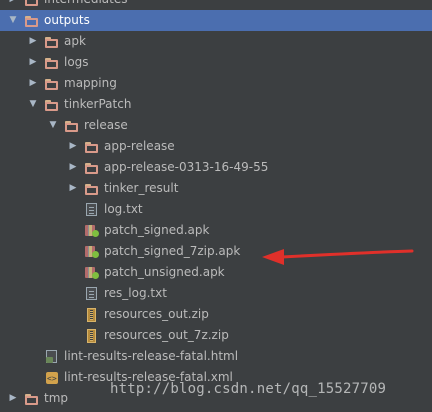  Describe the element at coordinates (248, 389) in the screenshot. I see `watermark: http://blog.csdn.net/qq_15527709` at that location.